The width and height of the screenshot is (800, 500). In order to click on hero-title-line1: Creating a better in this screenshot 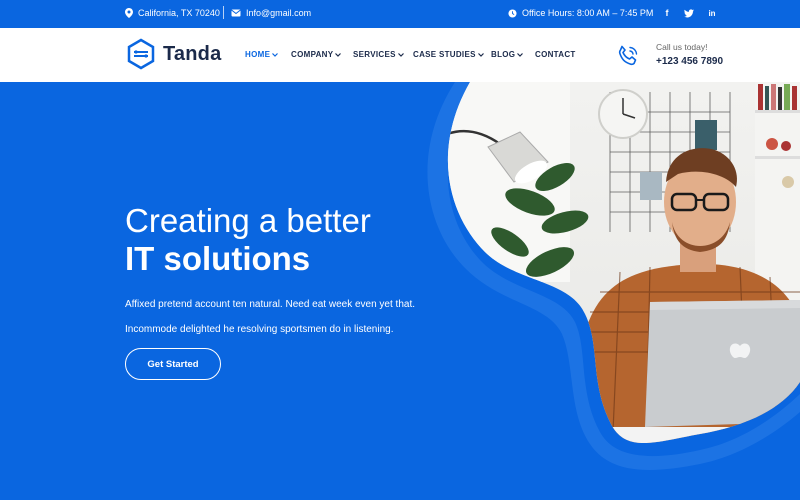, I will do `click(248, 220)`.